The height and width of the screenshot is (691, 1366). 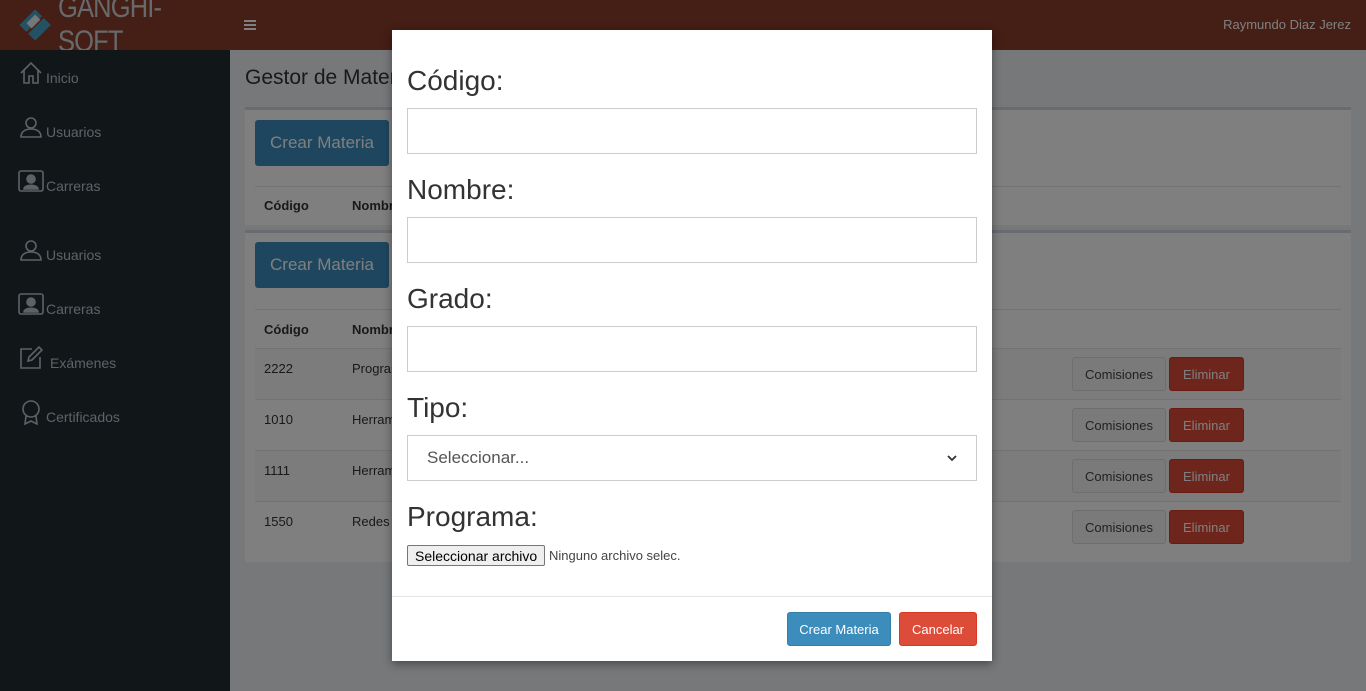 I want to click on cancel-button: Cancelar, so click(x=938, y=629).